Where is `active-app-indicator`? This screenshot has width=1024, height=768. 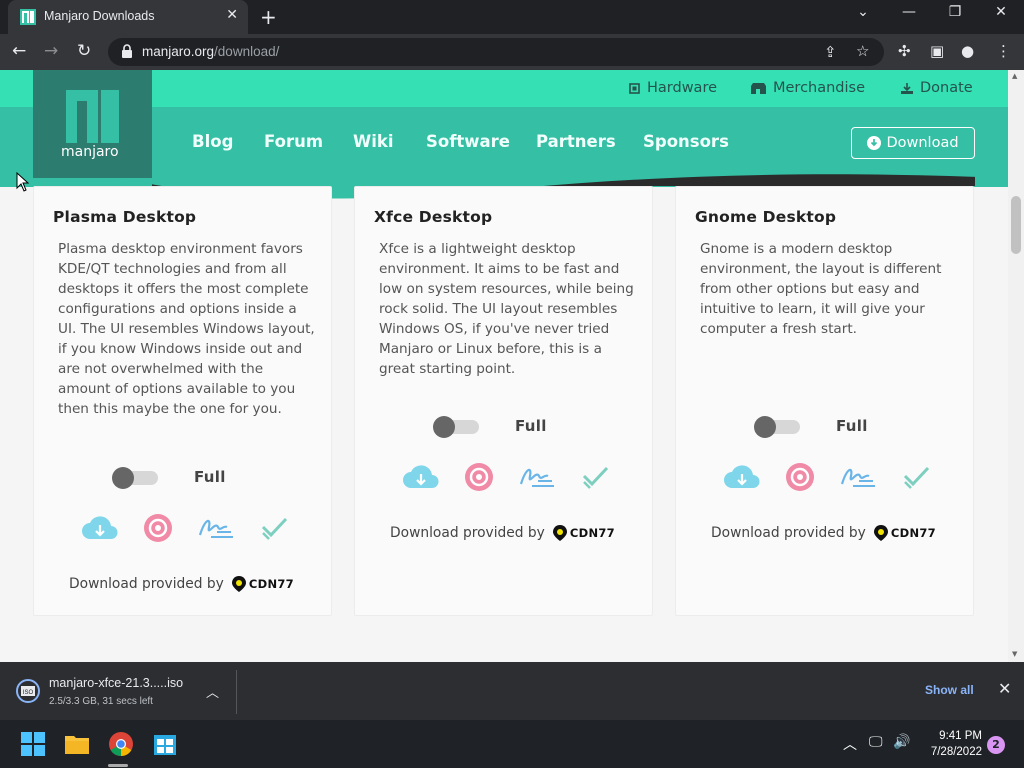 active-app-indicator is located at coordinates (118, 765).